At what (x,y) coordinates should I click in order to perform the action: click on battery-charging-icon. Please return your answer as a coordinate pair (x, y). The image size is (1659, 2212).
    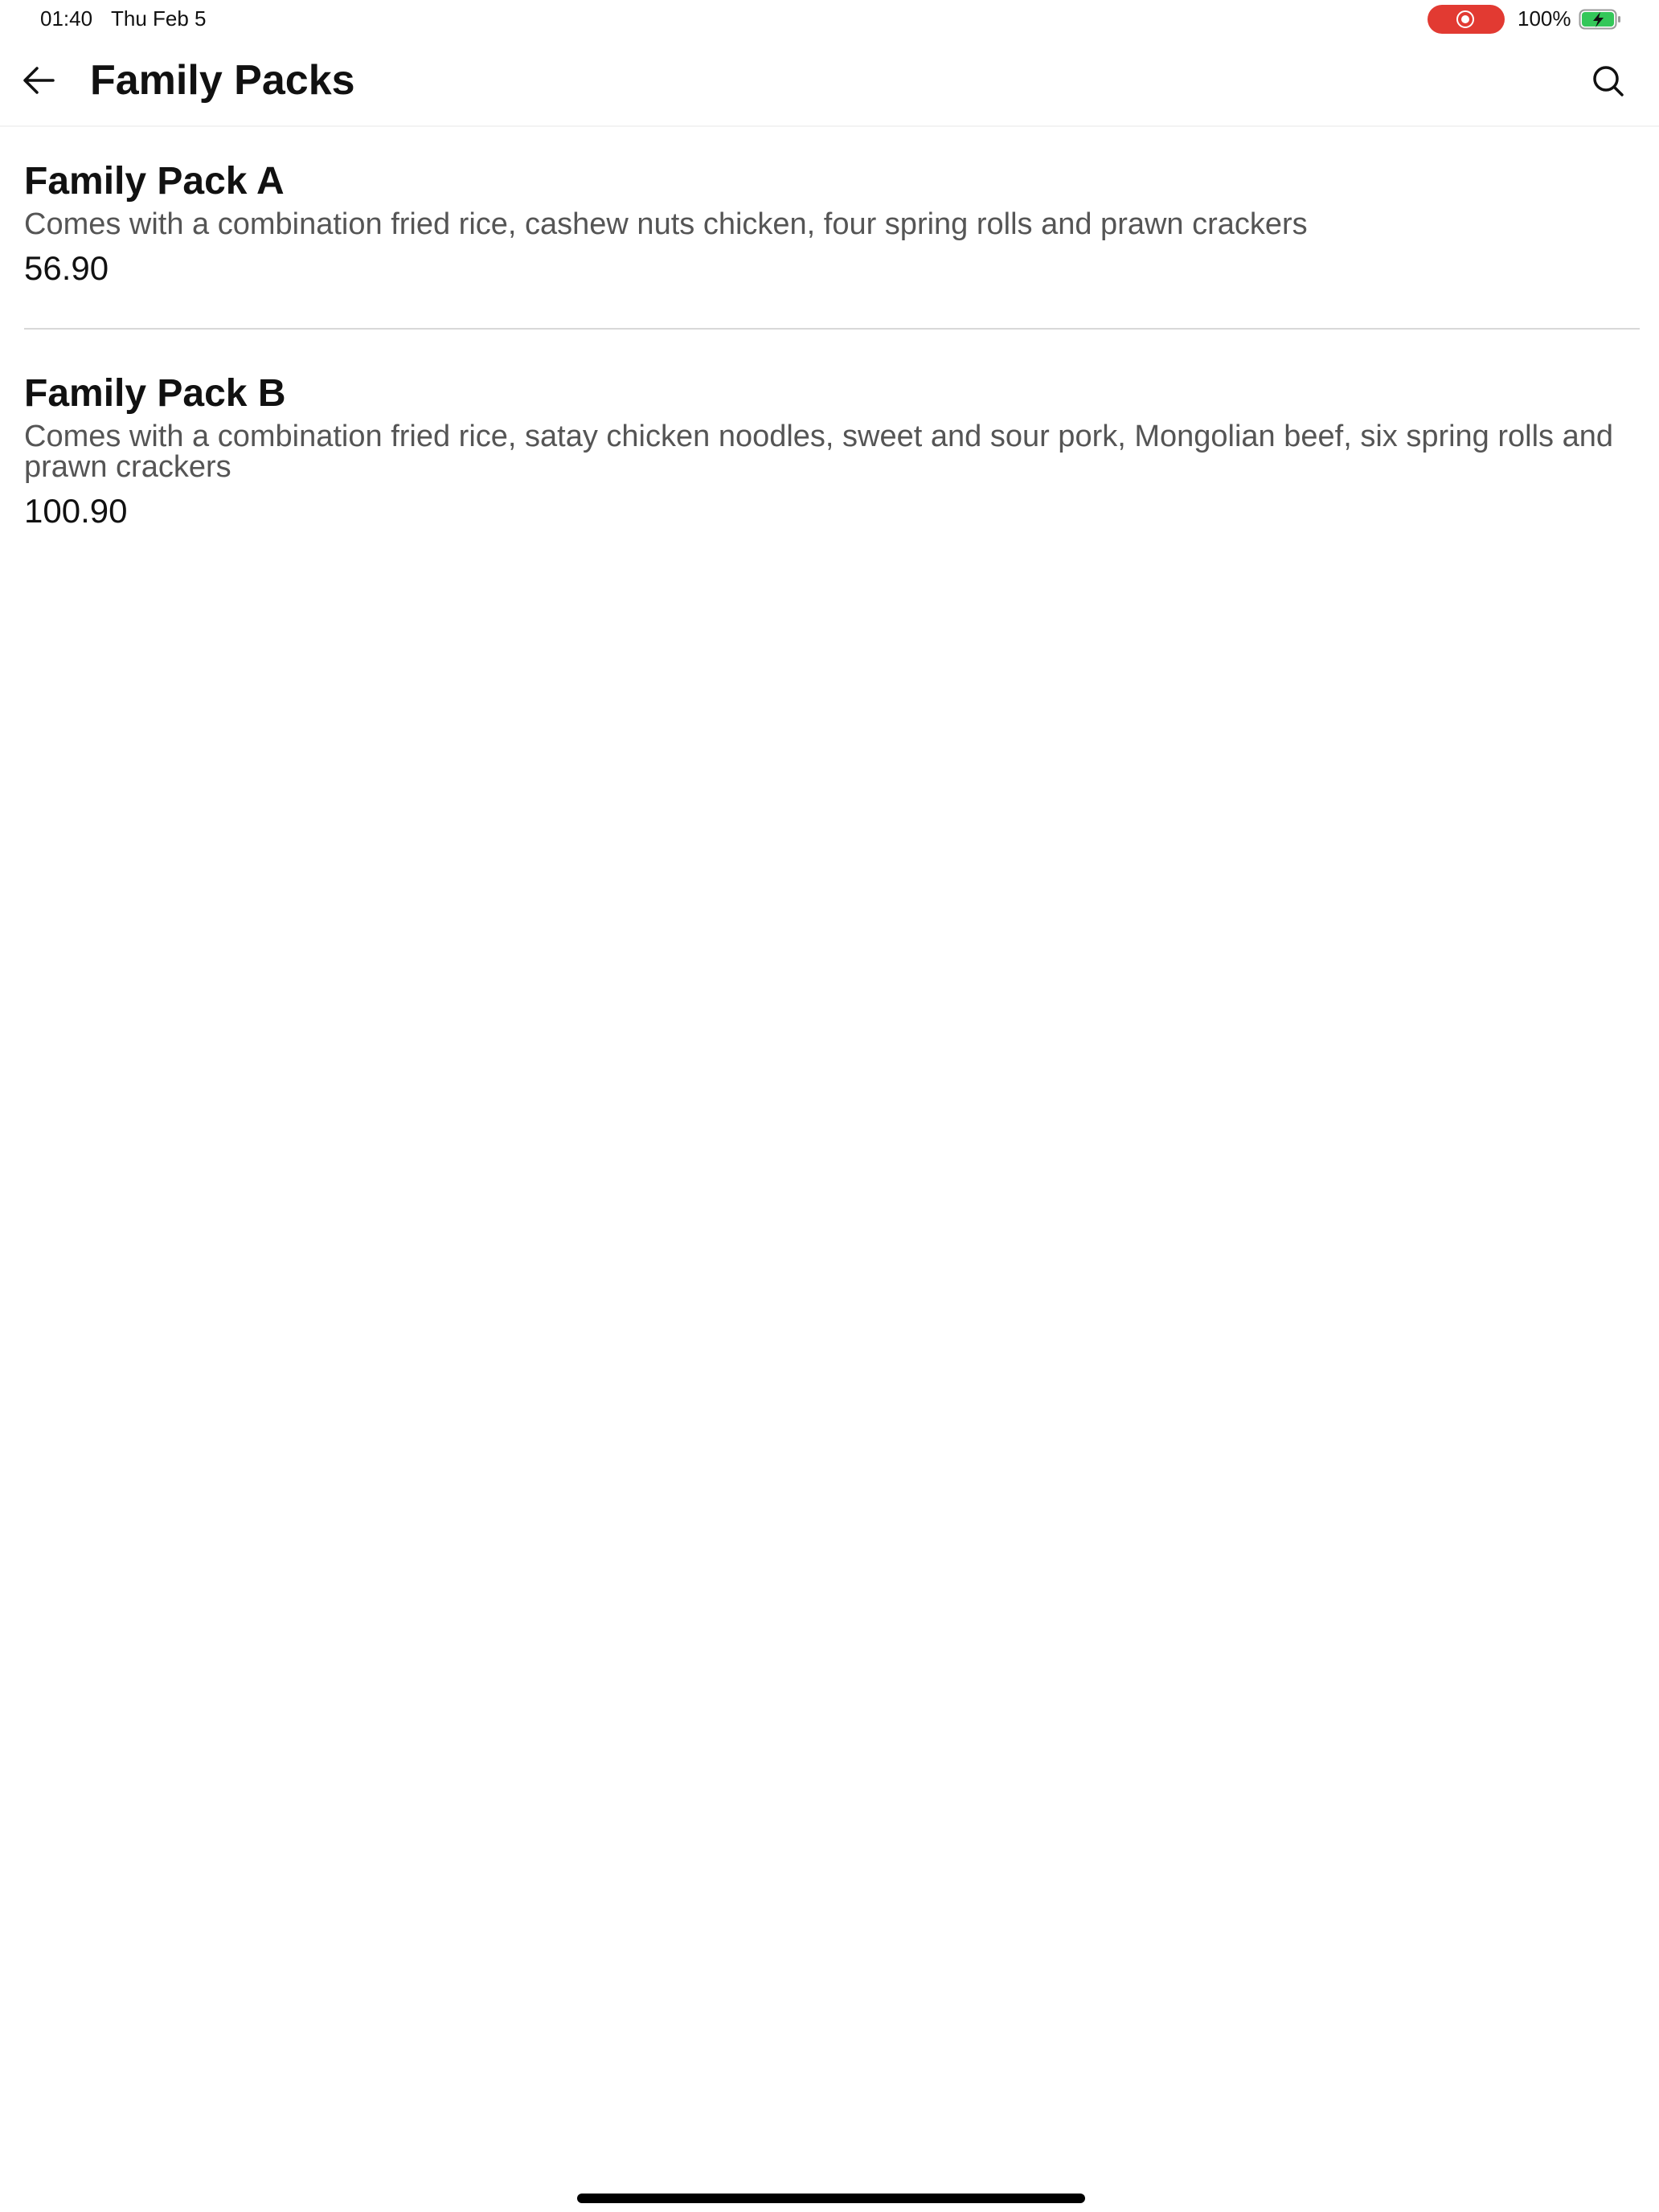
    Looking at the image, I should click on (1599, 19).